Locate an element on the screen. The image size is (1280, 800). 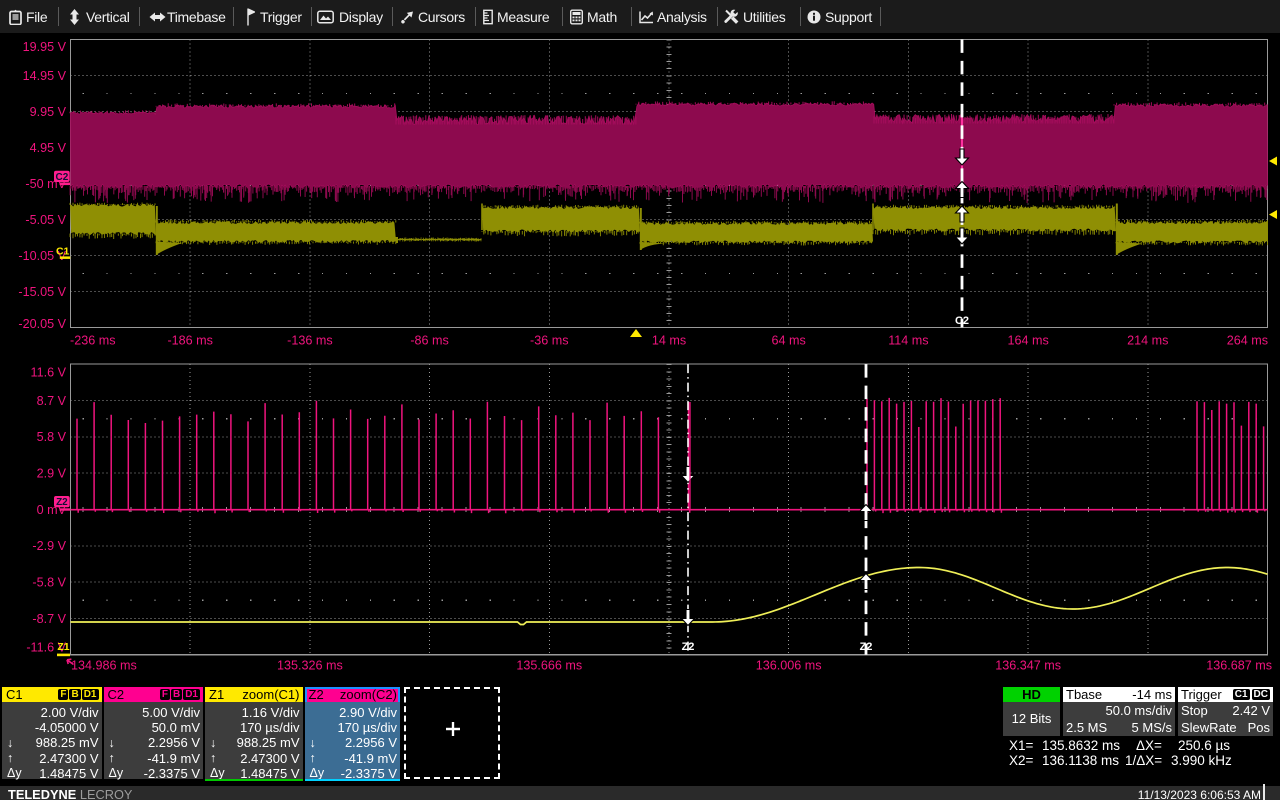
svg-text: -86 ms is located at coordinates (429, 341).